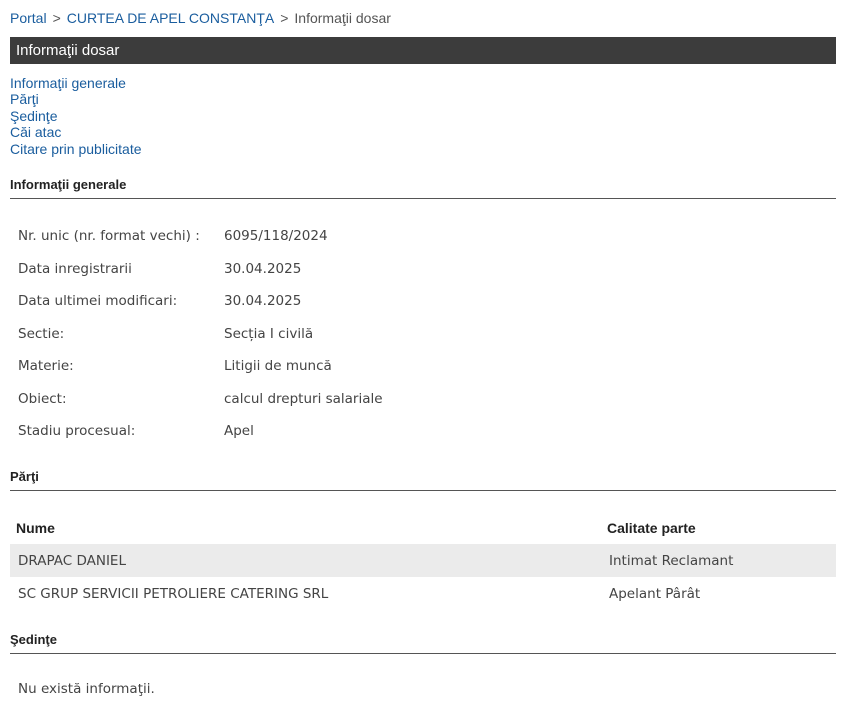  Describe the element at coordinates (76, 99) in the screenshot. I see `nav-link-parti: Părţi` at that location.